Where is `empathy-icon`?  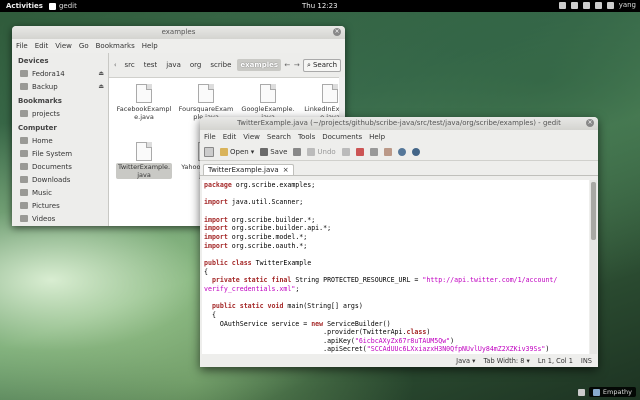 empathy-icon is located at coordinates (596, 392).